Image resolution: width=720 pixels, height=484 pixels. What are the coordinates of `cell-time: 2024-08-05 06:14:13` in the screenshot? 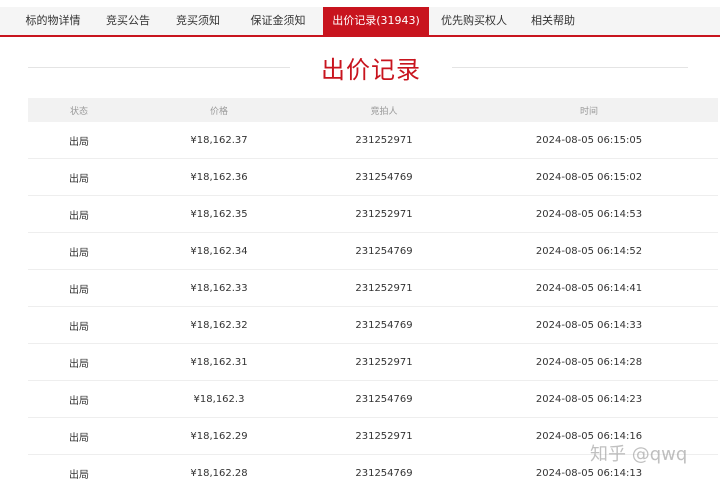 It's located at (589, 473).